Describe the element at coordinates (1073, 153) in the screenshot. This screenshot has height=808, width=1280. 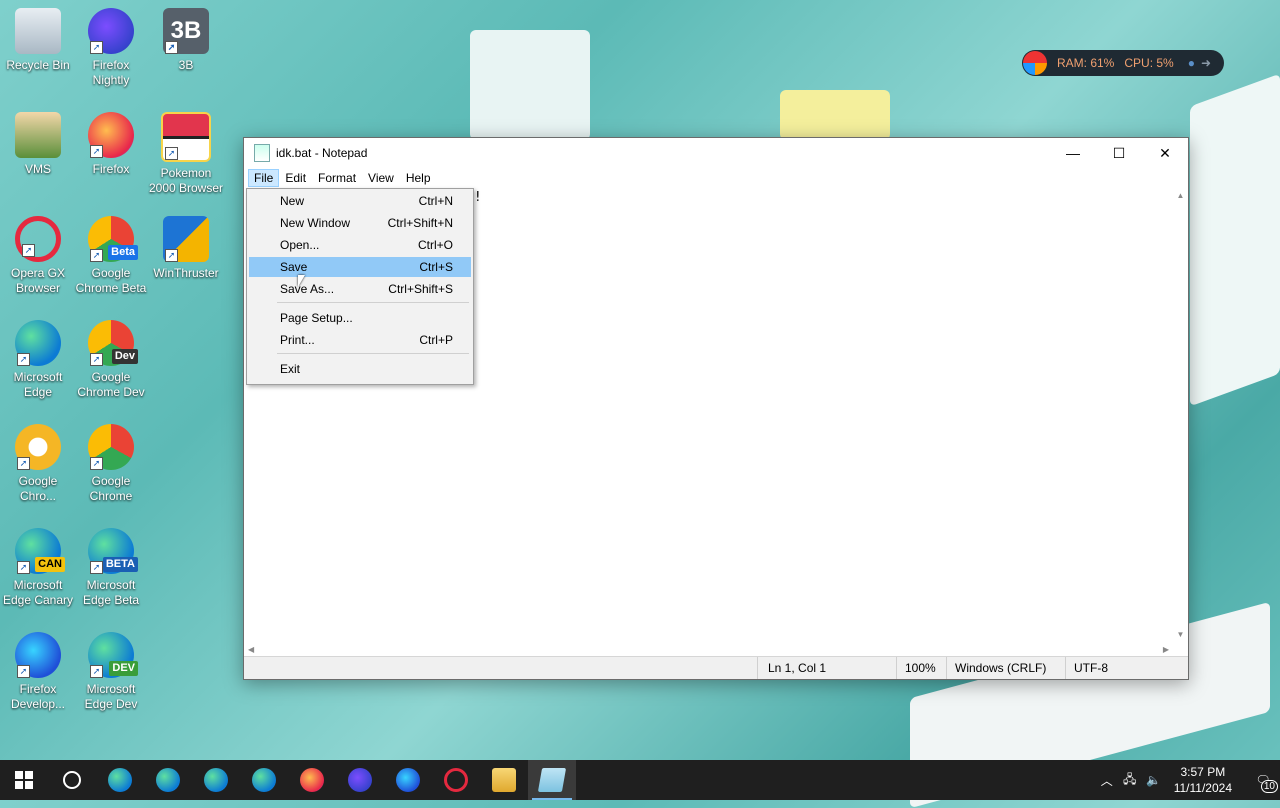
I see `minimize-button: —` at that location.